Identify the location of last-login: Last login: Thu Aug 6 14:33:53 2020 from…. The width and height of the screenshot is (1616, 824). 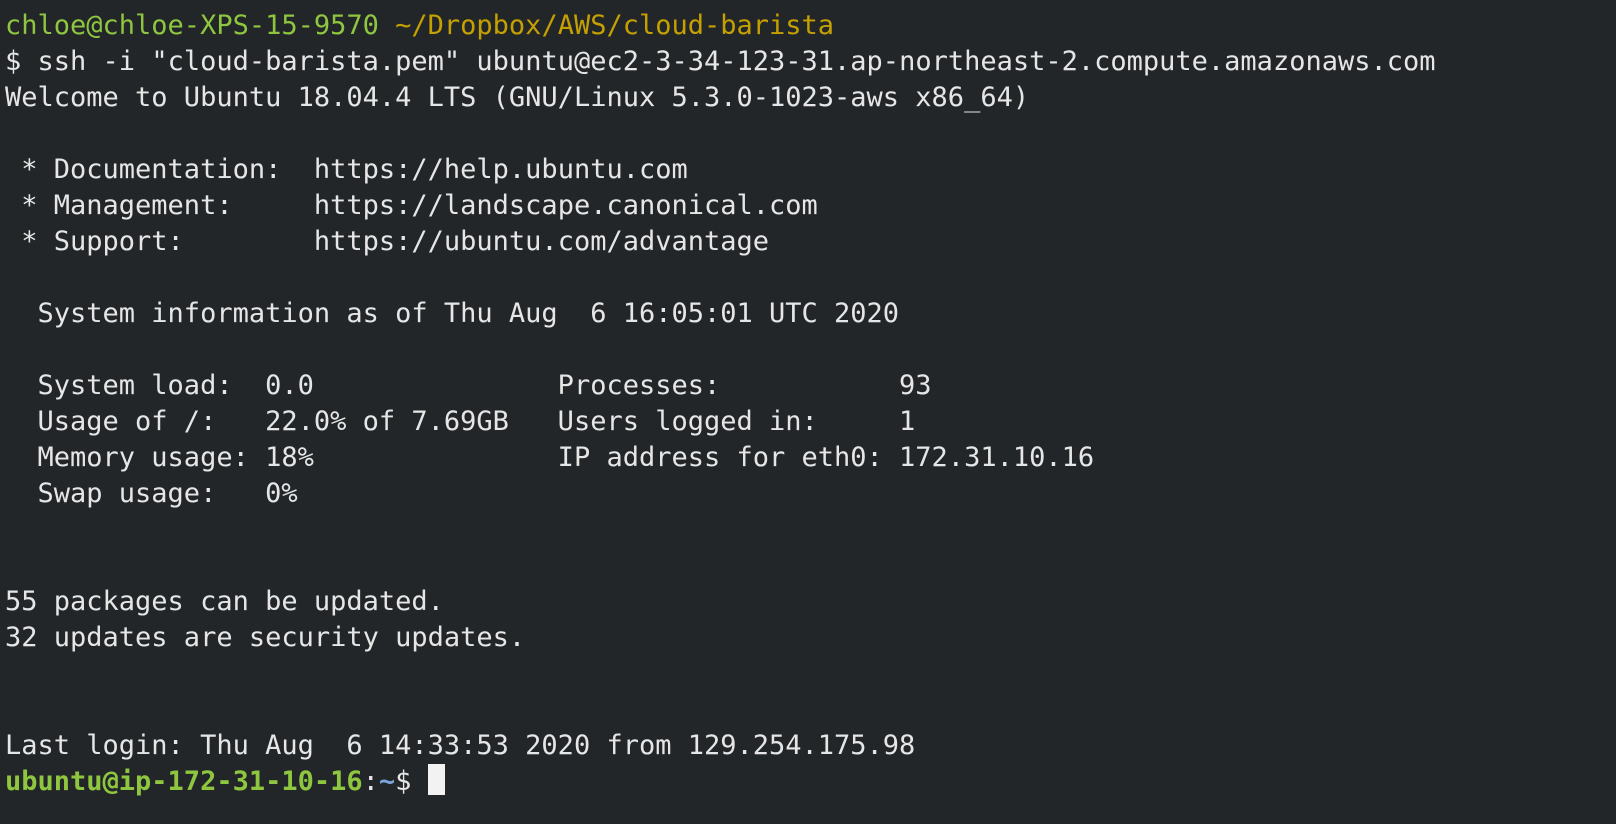
(460, 745).